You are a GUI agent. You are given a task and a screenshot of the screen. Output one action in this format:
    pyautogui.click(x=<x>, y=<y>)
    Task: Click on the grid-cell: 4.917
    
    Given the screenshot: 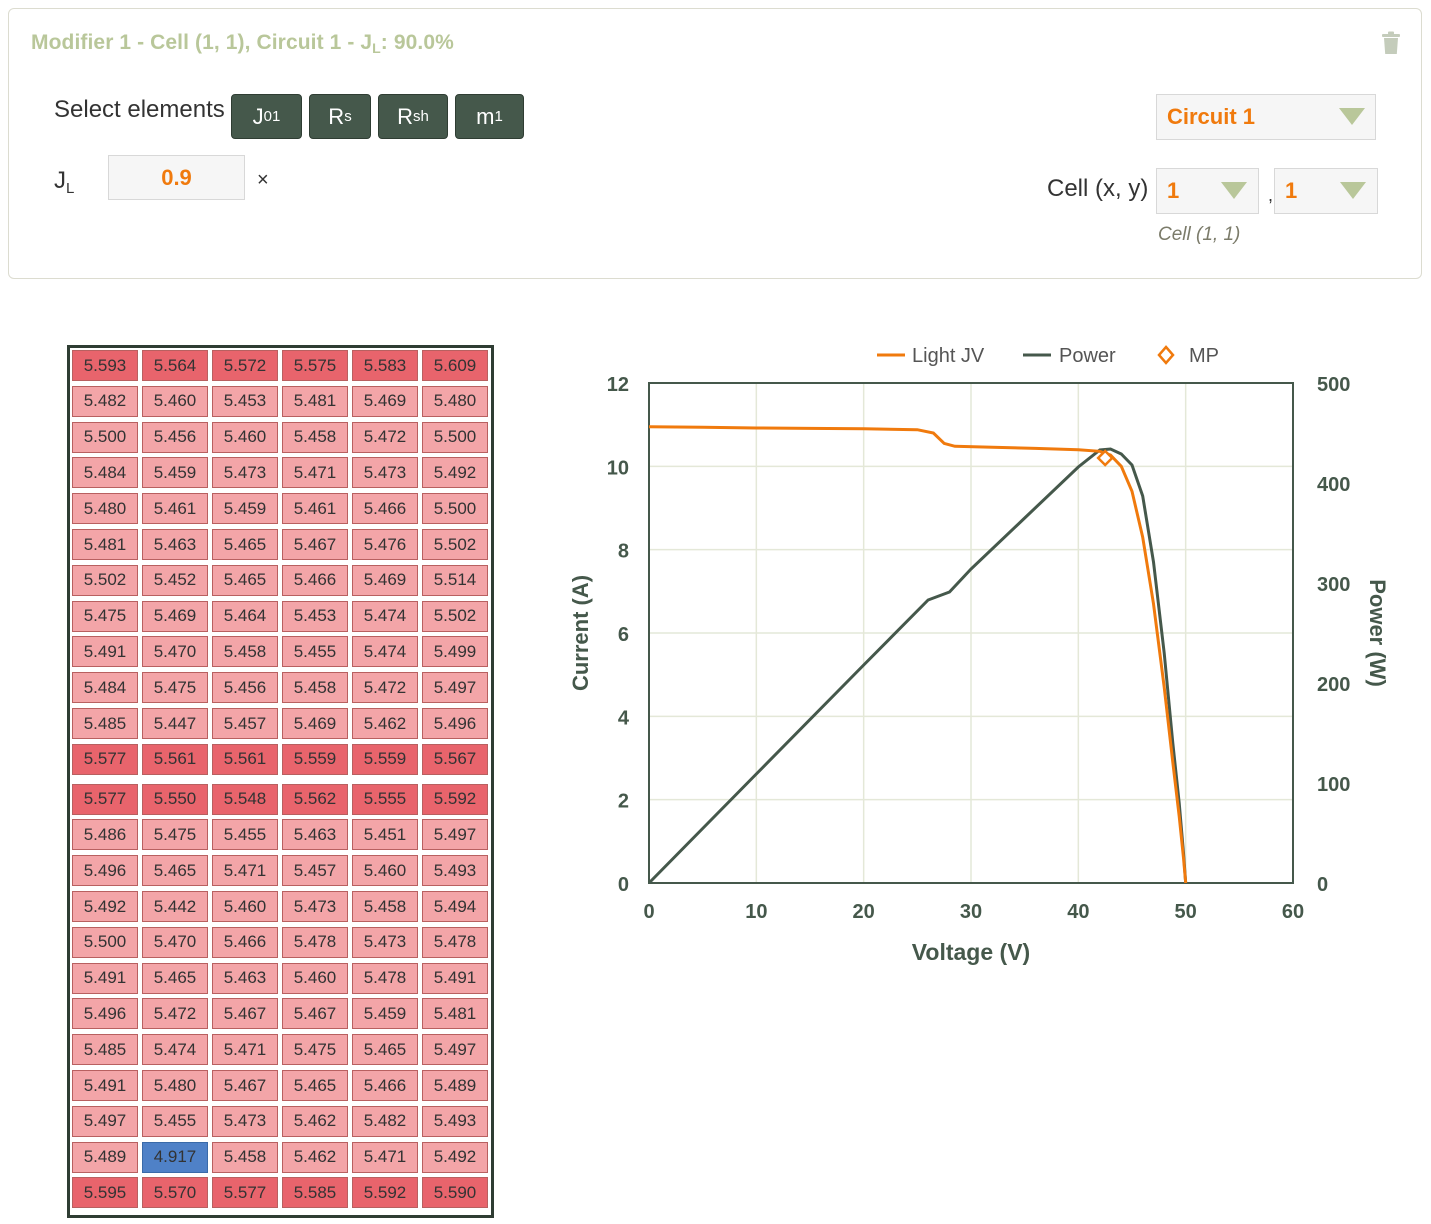 What is the action you would take?
    pyautogui.click(x=175, y=1157)
    